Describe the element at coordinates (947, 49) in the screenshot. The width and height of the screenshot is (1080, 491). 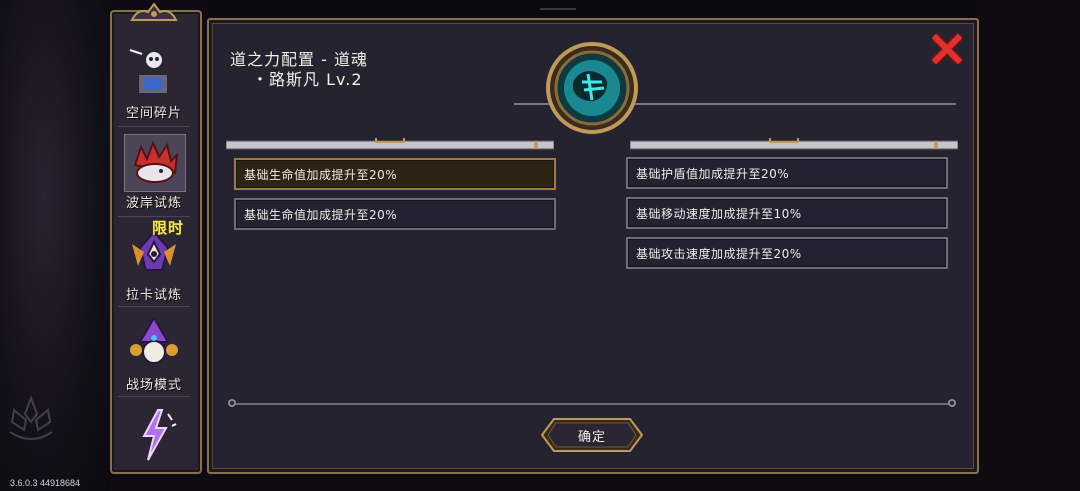
I see `close-icon` at that location.